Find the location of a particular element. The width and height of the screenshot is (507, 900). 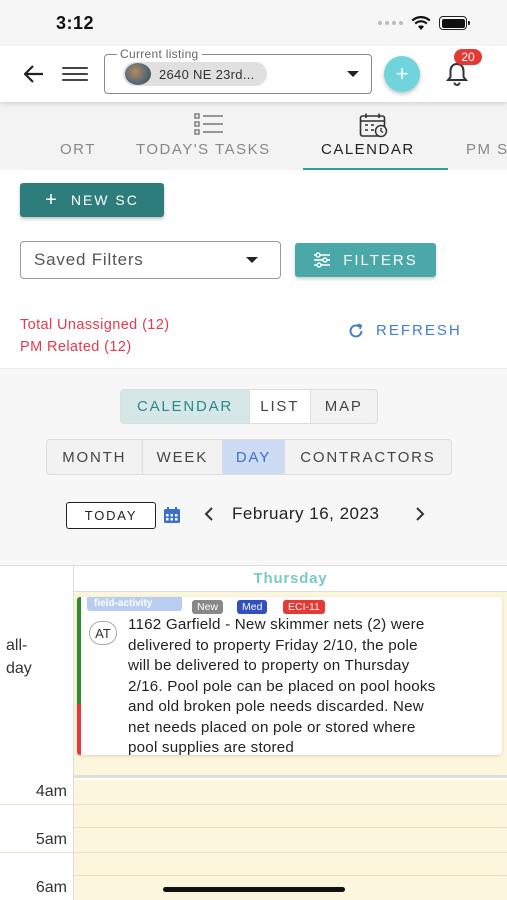

grid-divider is located at coordinates (73, 733).